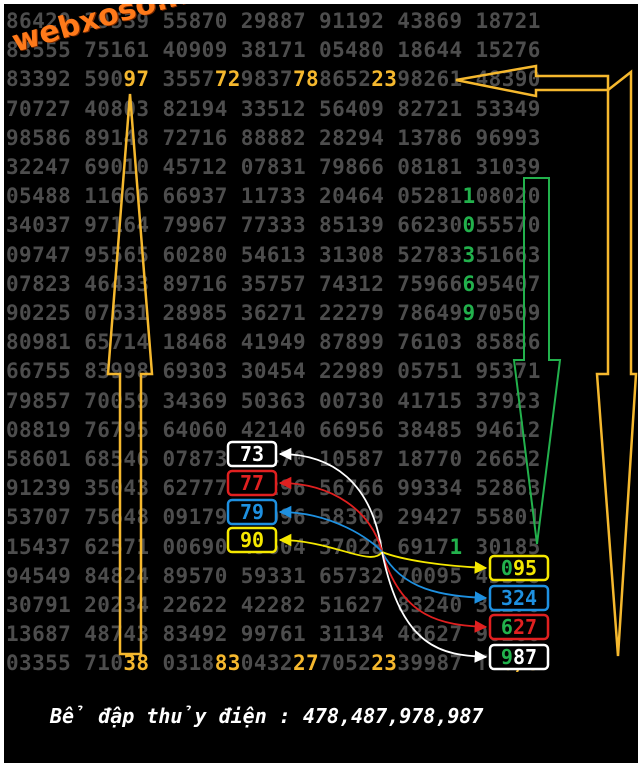 This screenshot has height=767, width=642. Describe the element at coordinates (616, 363) in the screenshot. I see `right-down-arrow` at that location.